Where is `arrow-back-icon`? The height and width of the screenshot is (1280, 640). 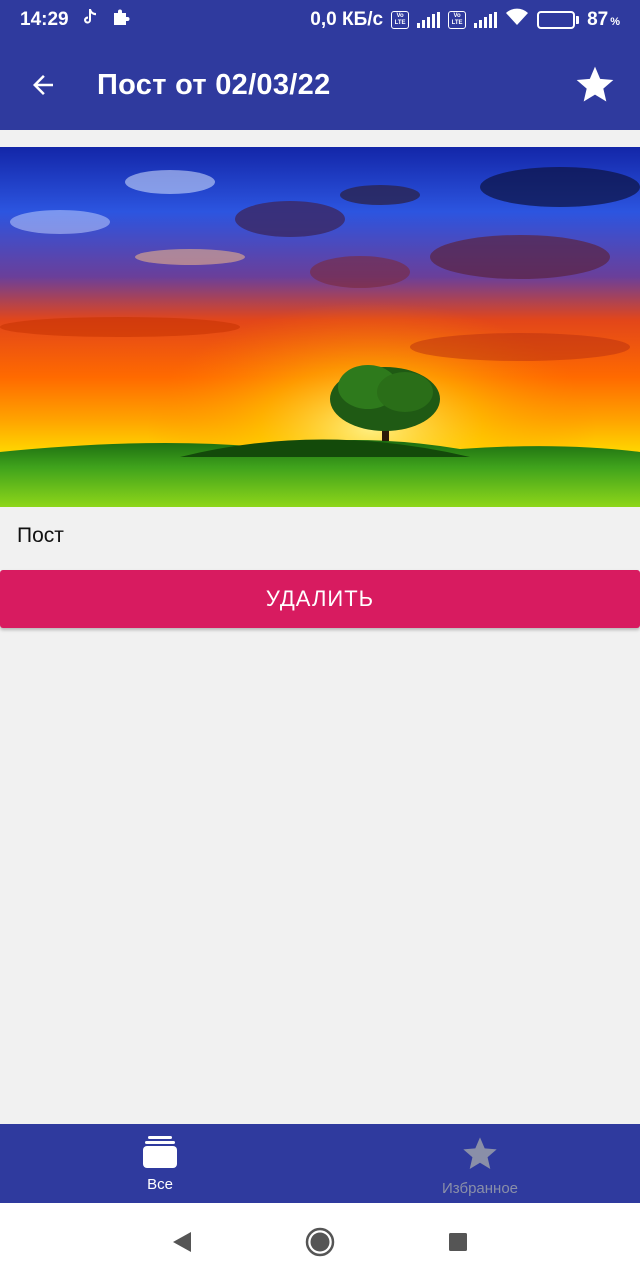 arrow-back-icon is located at coordinates (43, 85).